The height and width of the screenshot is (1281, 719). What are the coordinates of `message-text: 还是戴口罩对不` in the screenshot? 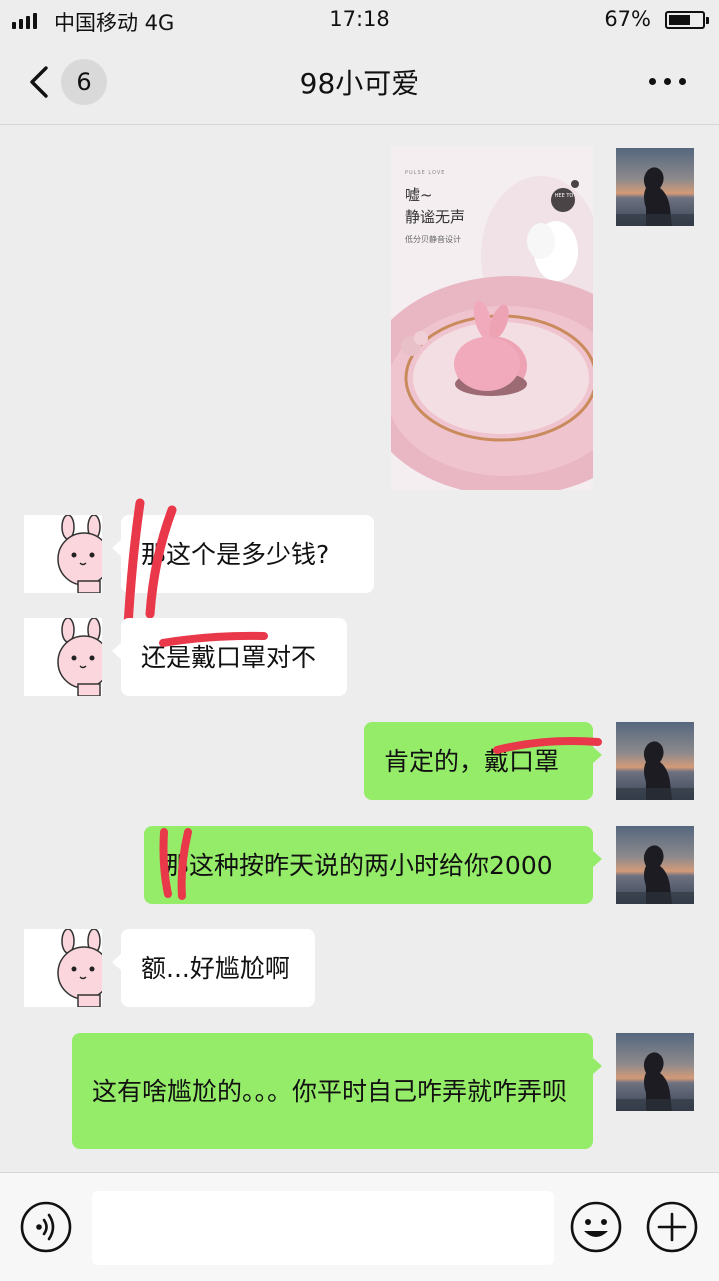 It's located at (229, 657).